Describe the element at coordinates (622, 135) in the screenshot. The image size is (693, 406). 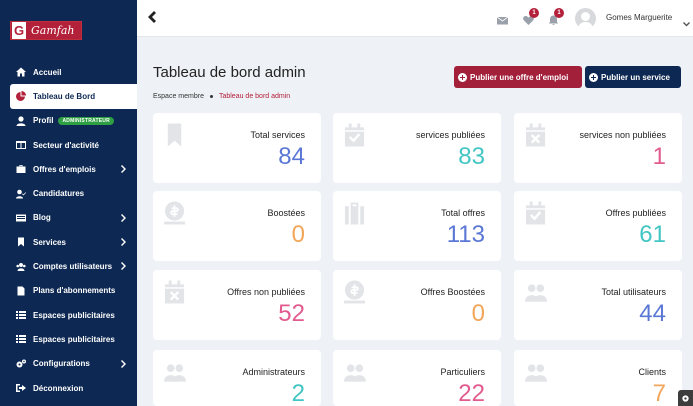
I see `stat-label: services non publiées` at that location.